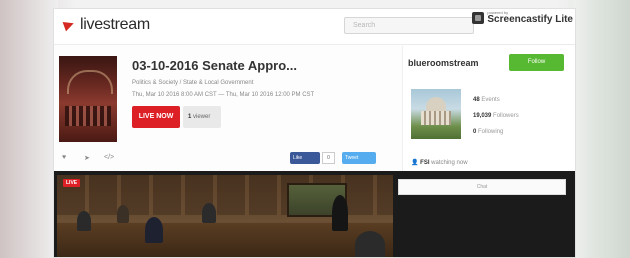 This screenshot has height=258, width=630. What do you see at coordinates (64, 157) in the screenshot?
I see `heart-icon: ♥` at bounding box center [64, 157].